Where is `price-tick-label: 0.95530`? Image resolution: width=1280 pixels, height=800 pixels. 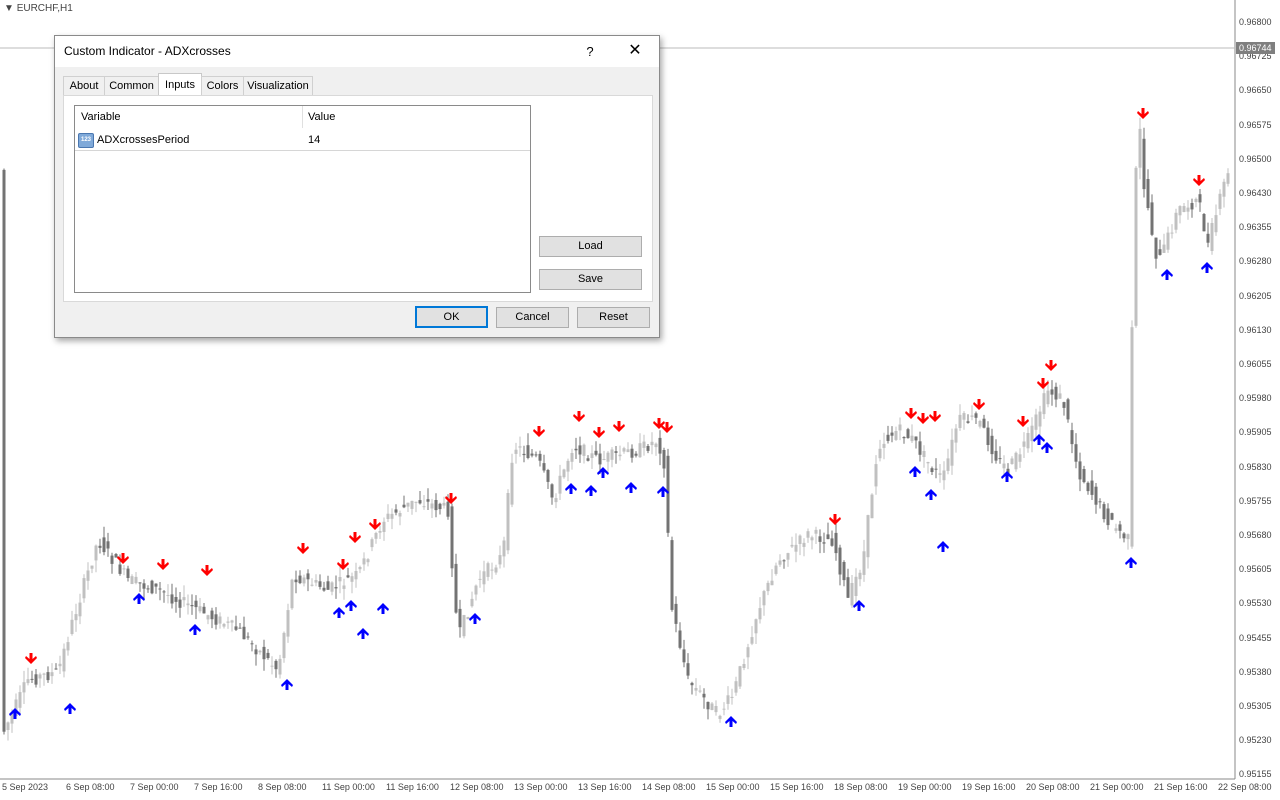
price-tick-label: 0.95530 is located at coordinates (1255, 603).